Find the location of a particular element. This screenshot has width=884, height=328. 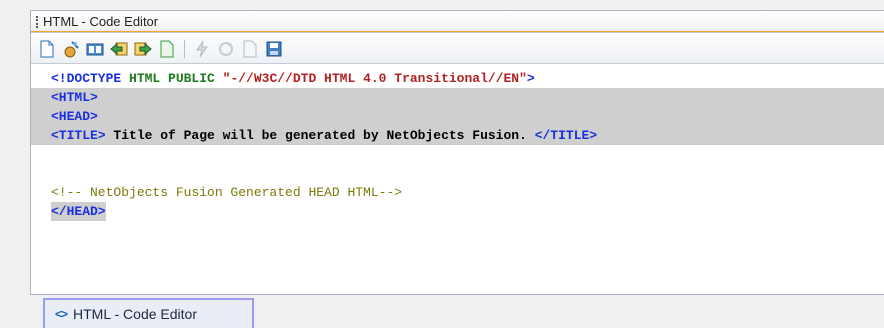

head-close-tag: </HEAD> is located at coordinates (78, 211).